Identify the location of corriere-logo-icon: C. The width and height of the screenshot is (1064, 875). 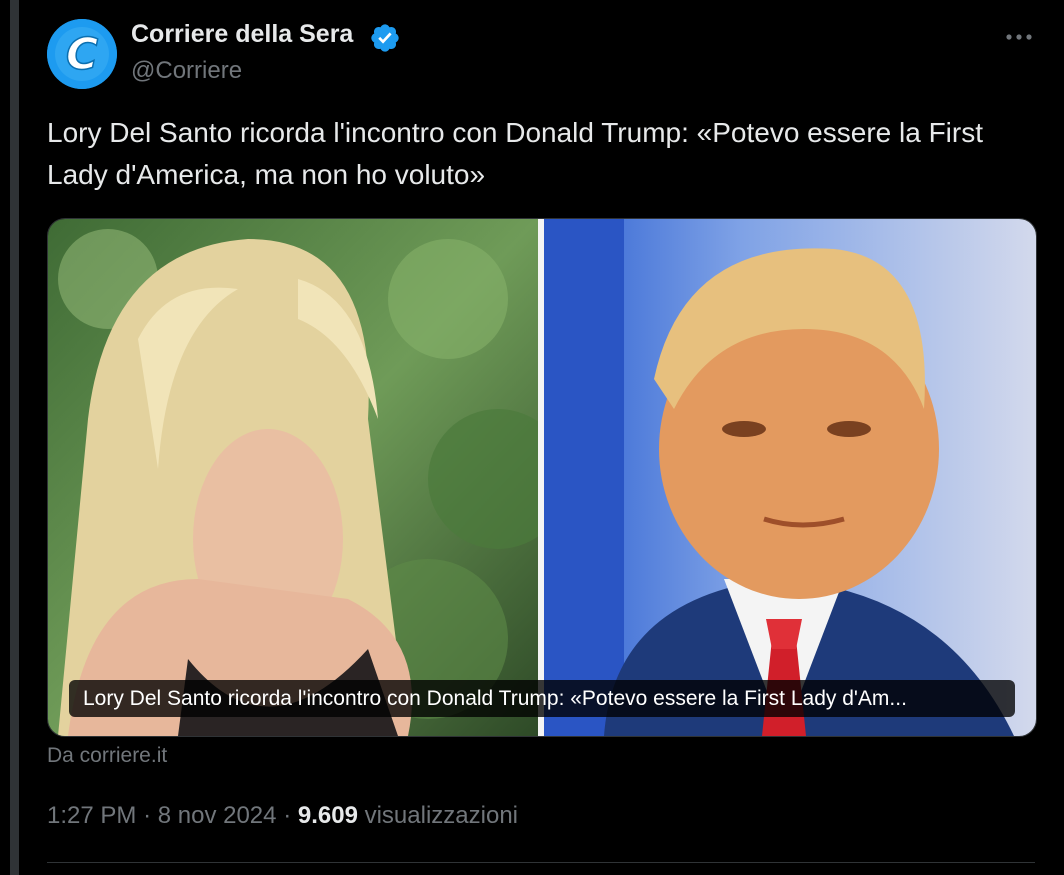
(82, 54).